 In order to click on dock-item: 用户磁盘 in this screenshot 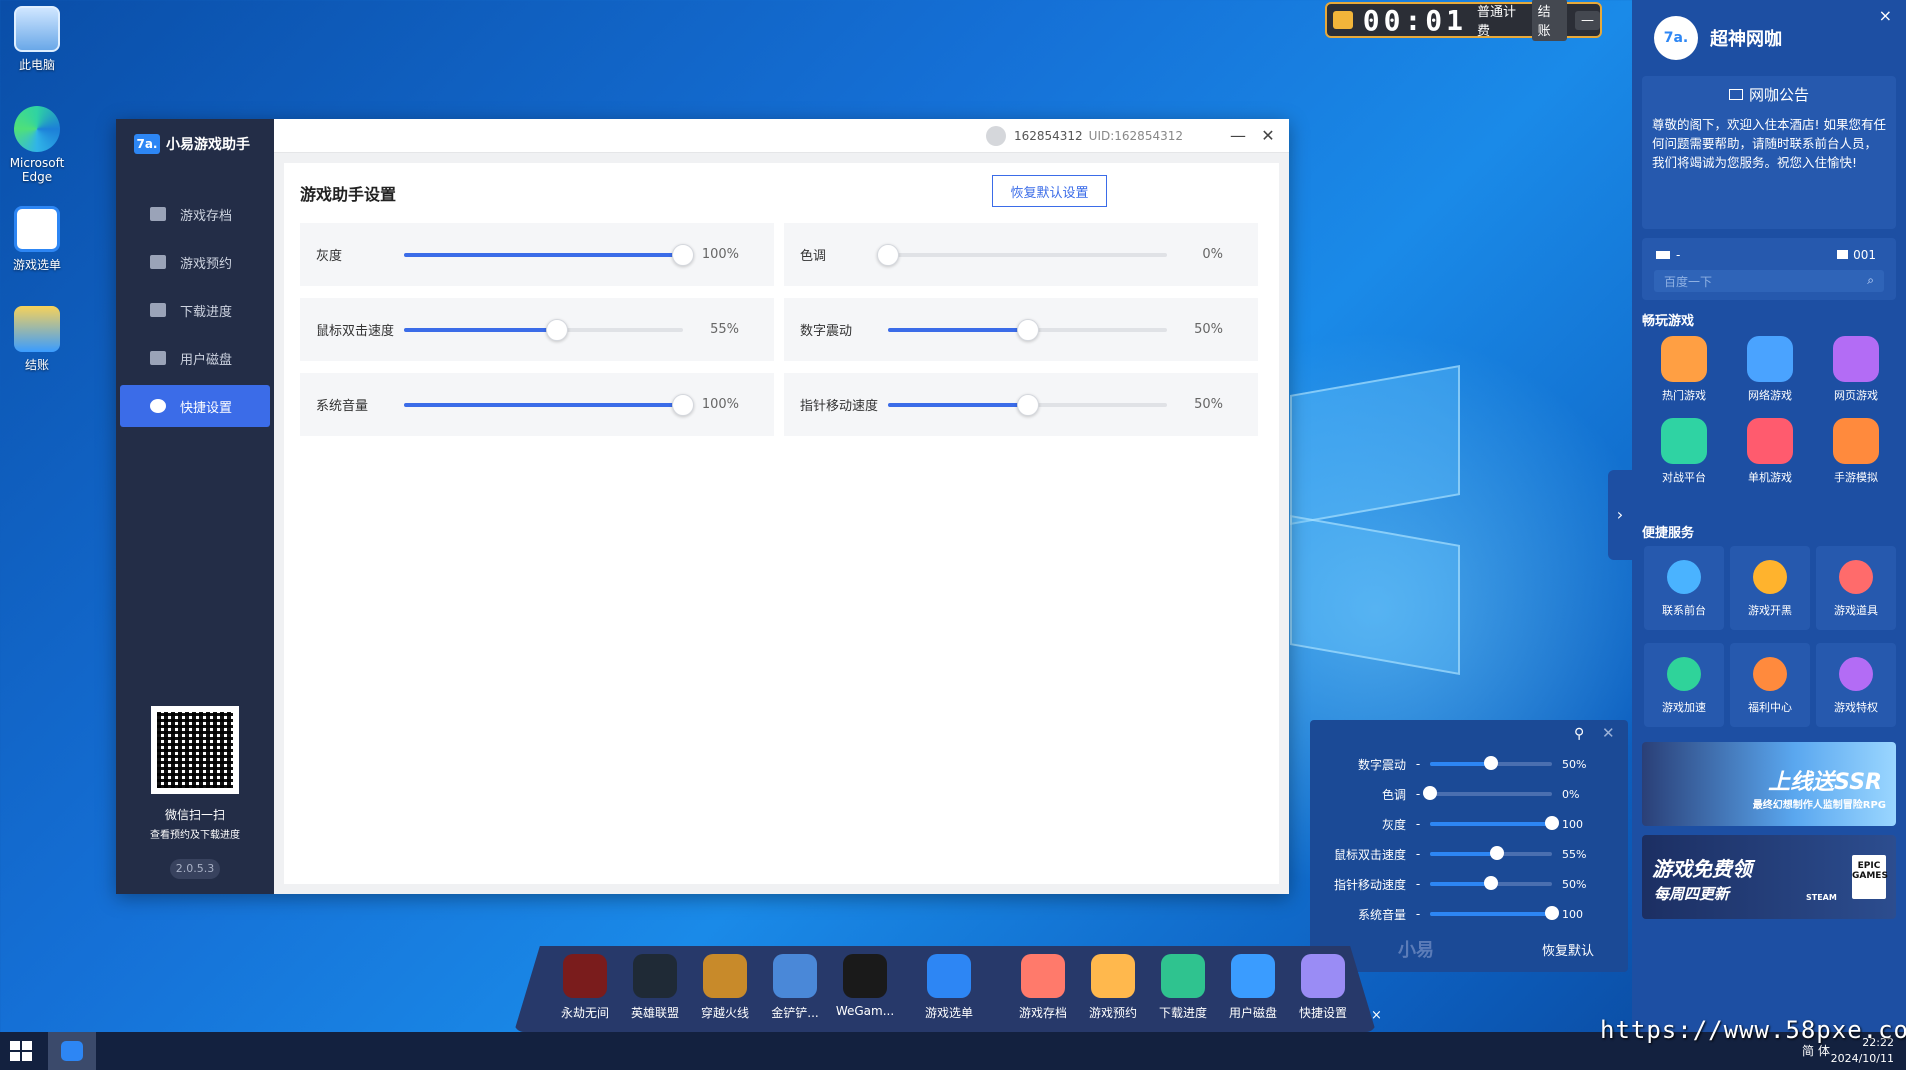, I will do `click(1253, 987)`.